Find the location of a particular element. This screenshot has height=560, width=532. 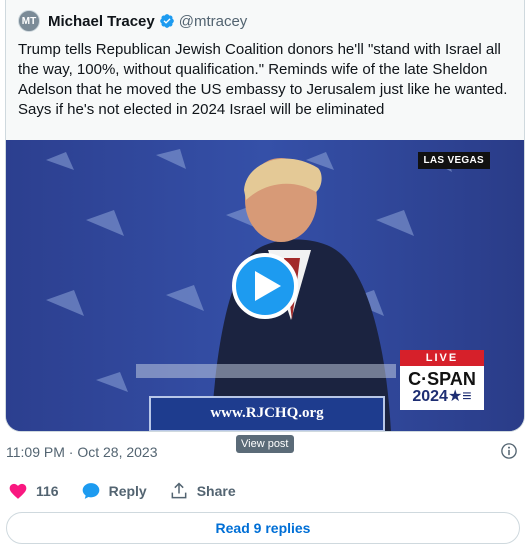

author-handle: @mtracey is located at coordinates (213, 21).